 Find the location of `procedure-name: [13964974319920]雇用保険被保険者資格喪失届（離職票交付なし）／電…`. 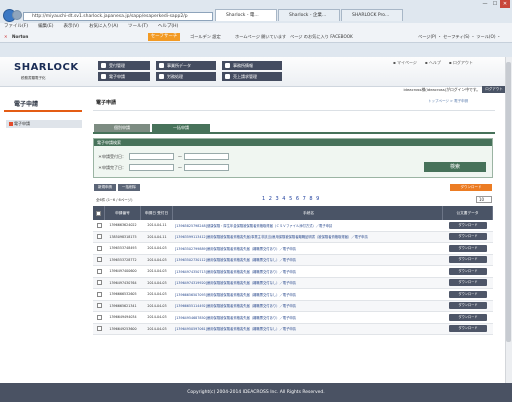

procedure-name: [13964974319920]雇用保険被保険者資格喪失届（離職票交付なし）／電… is located at coordinates (308, 282).